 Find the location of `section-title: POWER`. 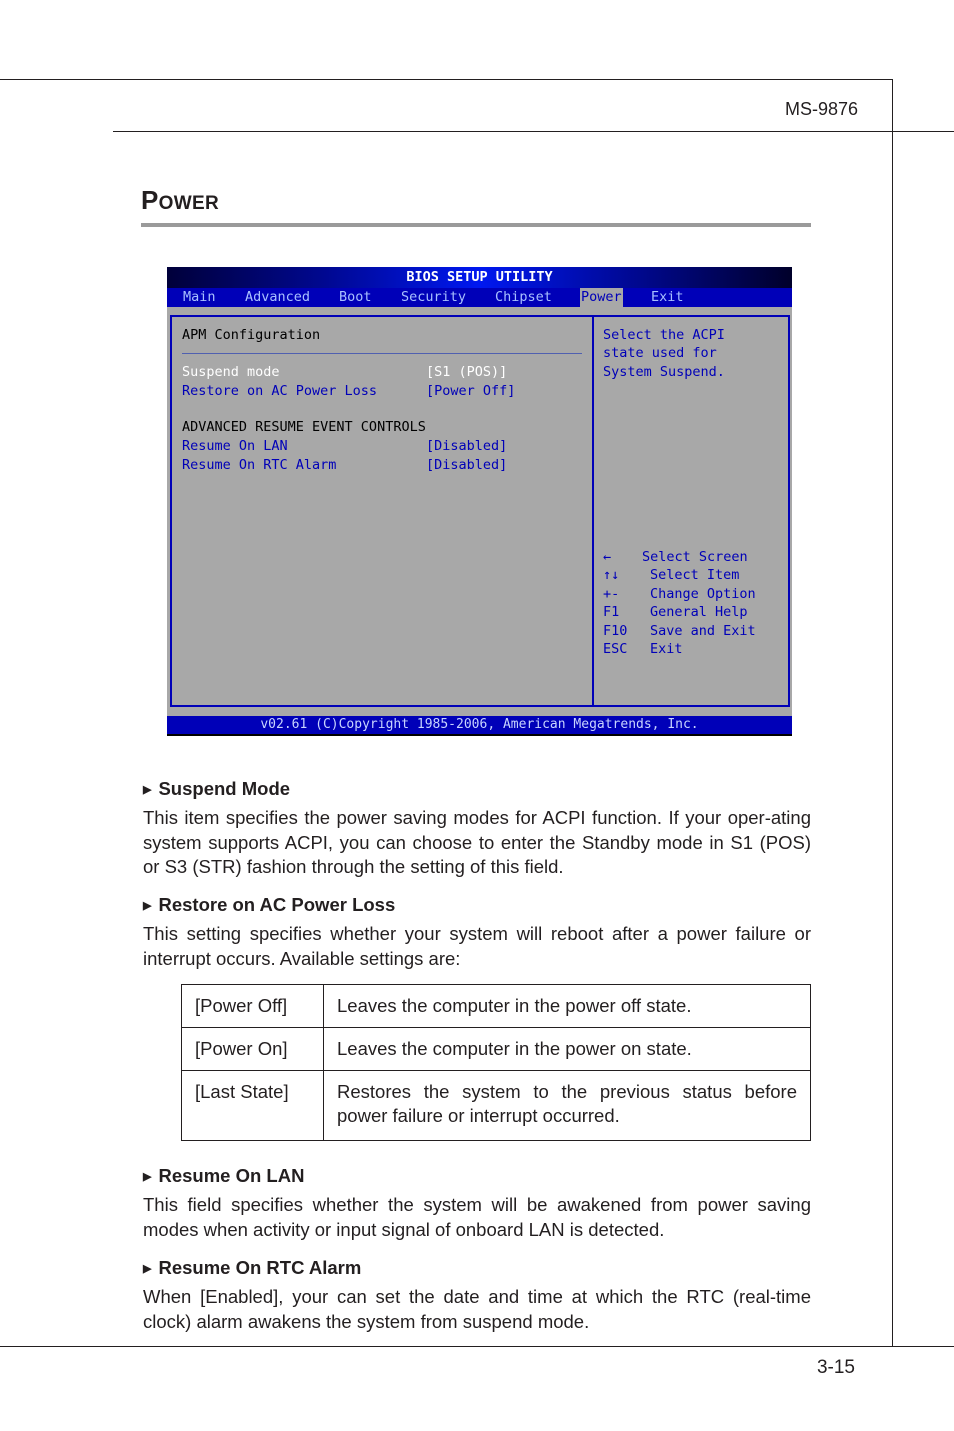

section-title: POWER is located at coordinates (180, 200).